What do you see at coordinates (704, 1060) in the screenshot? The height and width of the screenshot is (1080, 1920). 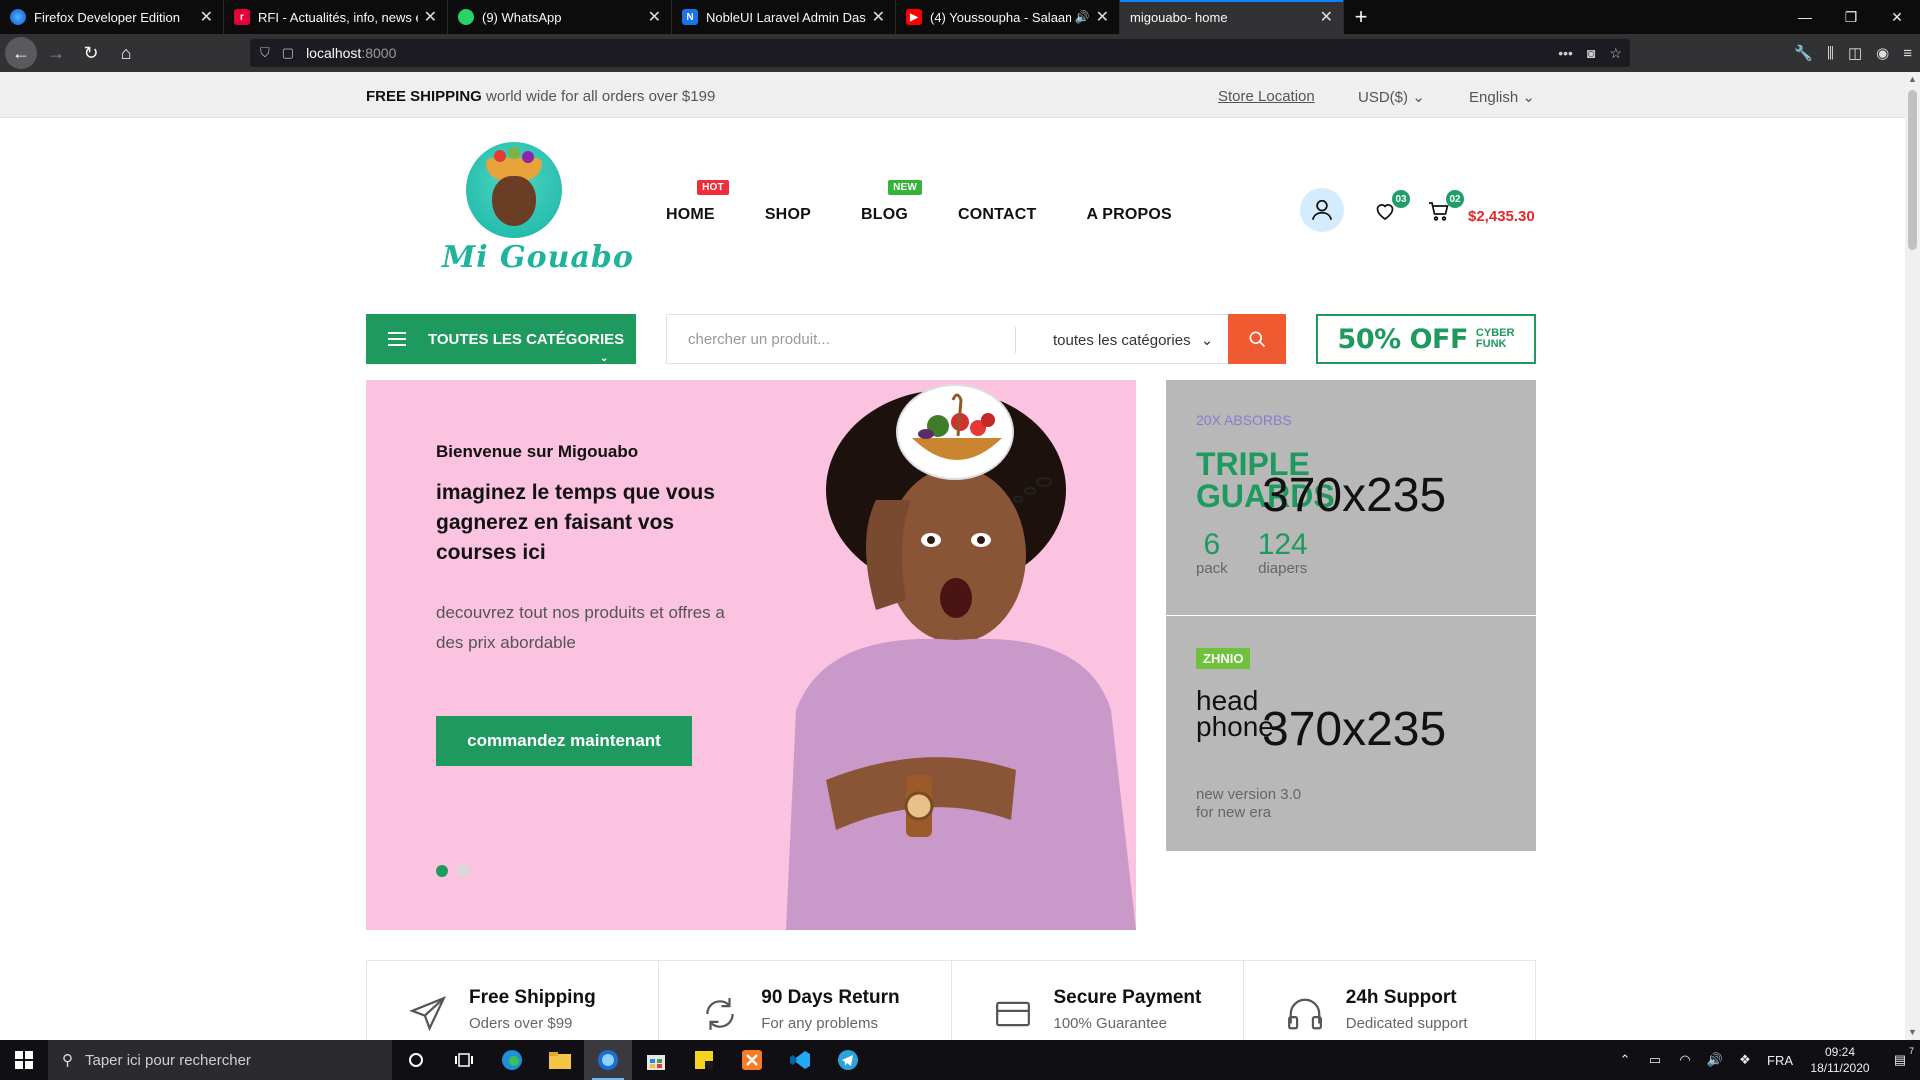 I see `sticky-notes-app` at bounding box center [704, 1060].